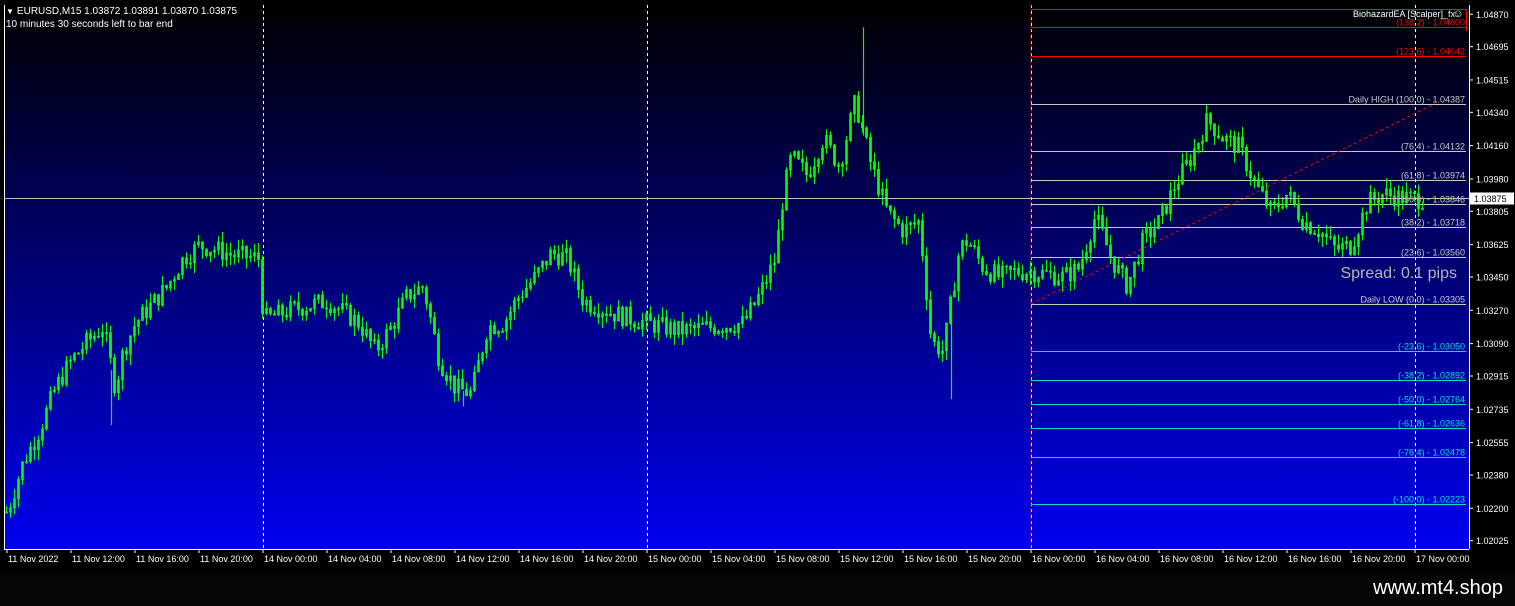 The width and height of the screenshot is (1515, 606). I want to click on time-tick-label: 16 Nov 20:00, so click(1379, 559).